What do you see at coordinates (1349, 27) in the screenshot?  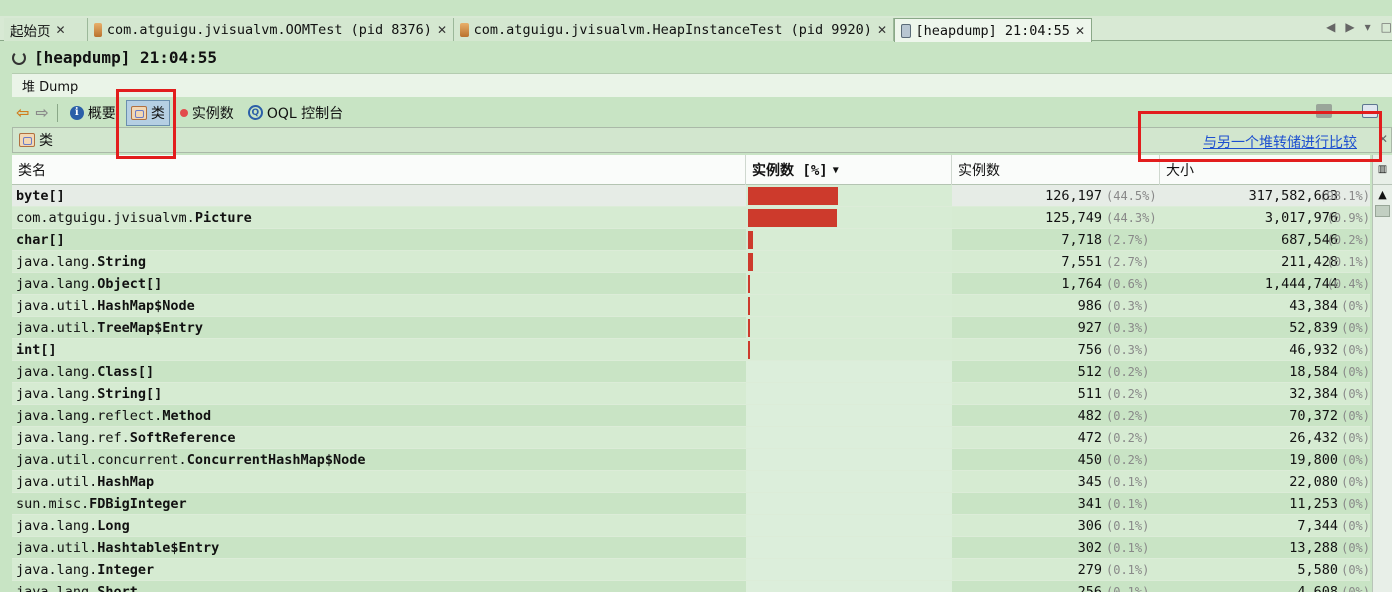 I see `scroll-right-icon: ▶` at bounding box center [1349, 27].